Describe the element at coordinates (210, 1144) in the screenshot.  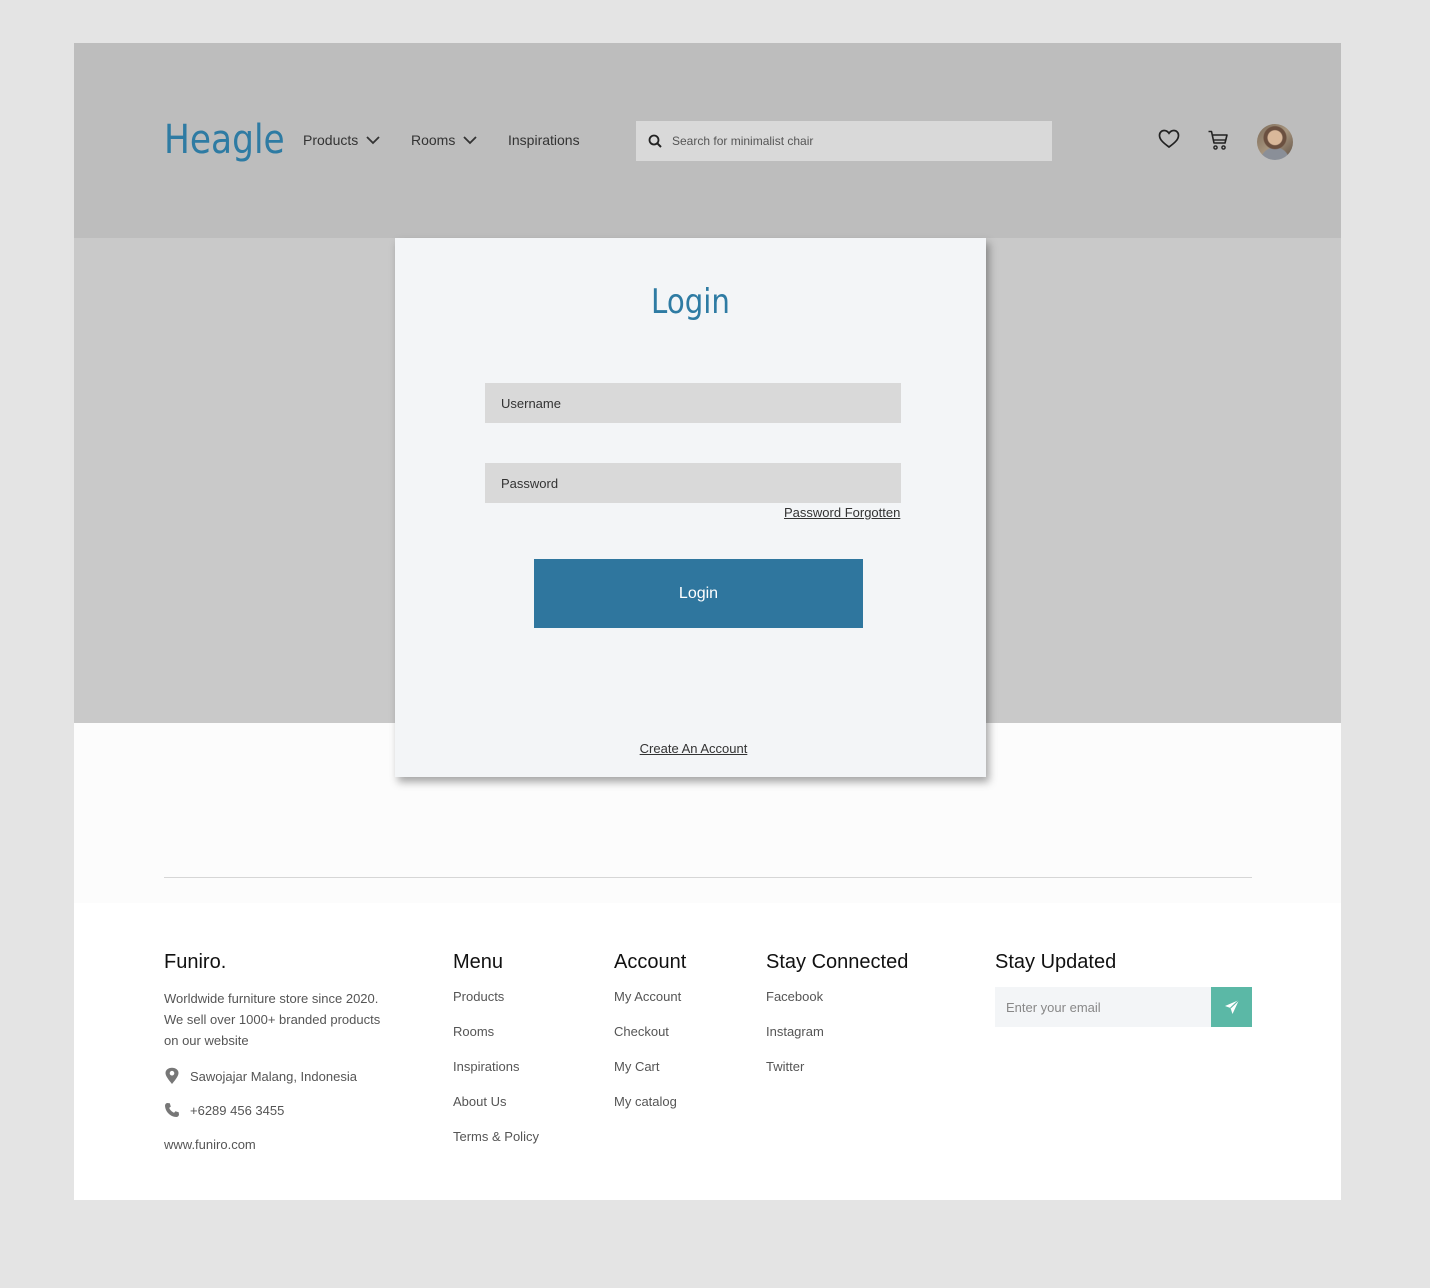
I see `footer-website: www.funiro.com` at that location.